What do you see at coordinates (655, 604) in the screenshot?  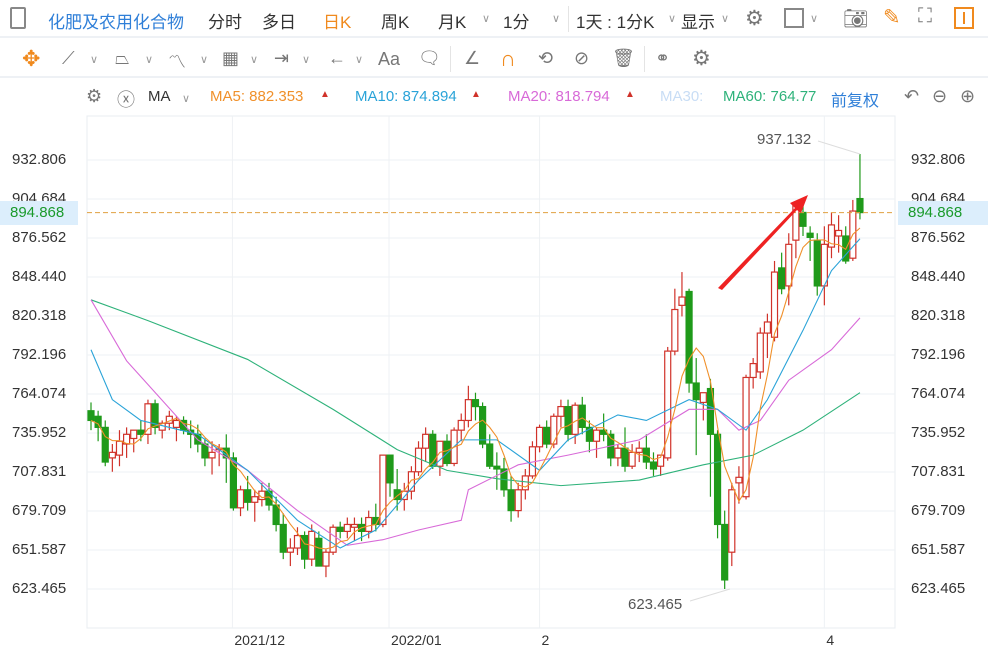 I see `min-price-label: 623.465` at bounding box center [655, 604].